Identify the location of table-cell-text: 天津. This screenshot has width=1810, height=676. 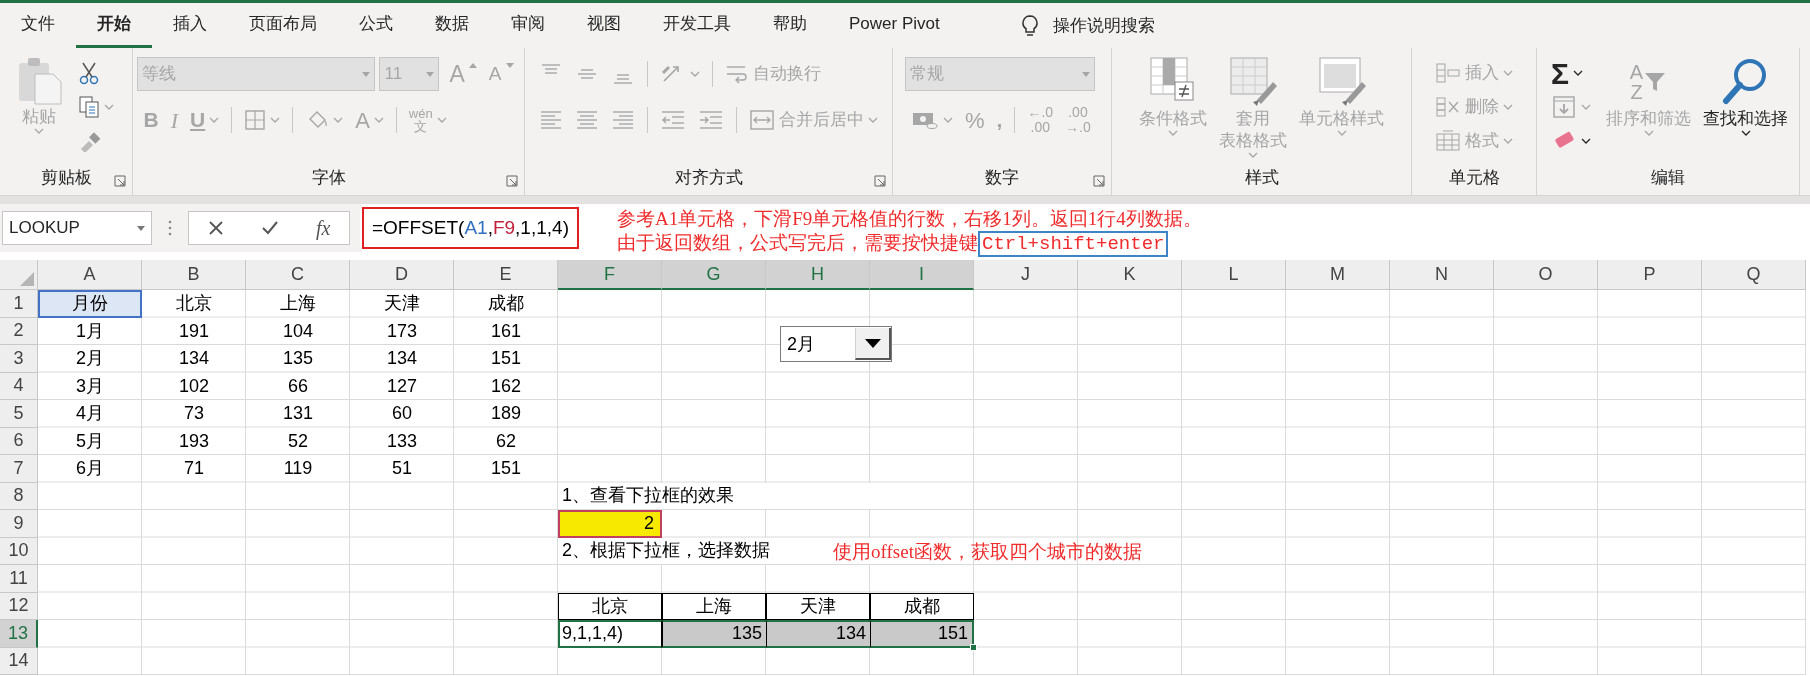
(402, 304).